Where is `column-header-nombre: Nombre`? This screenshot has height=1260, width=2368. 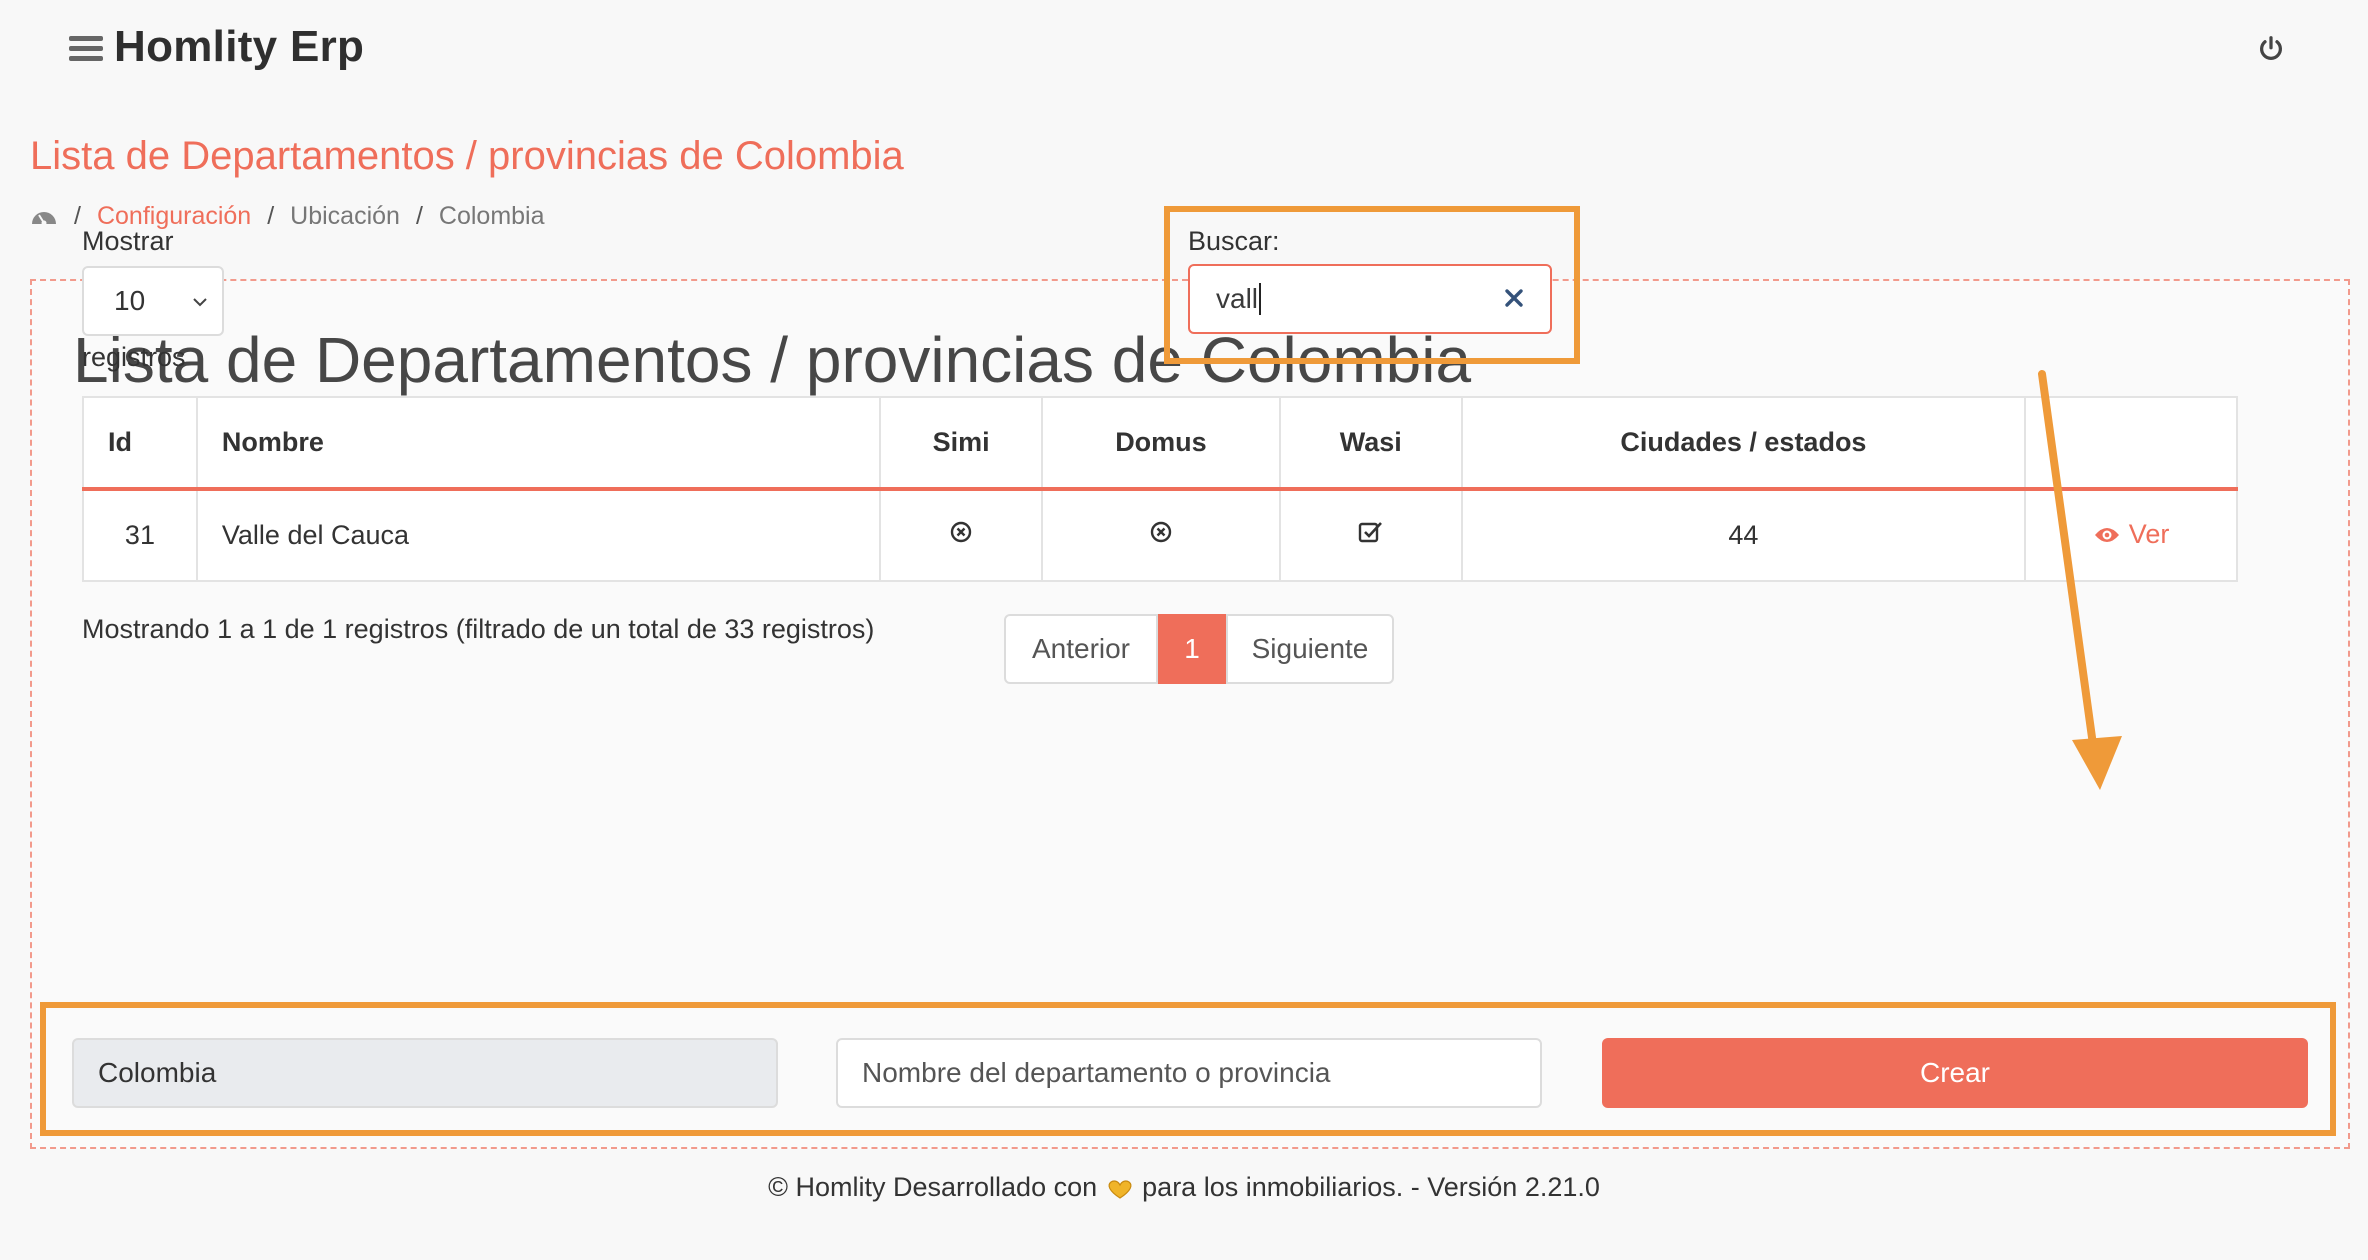 column-header-nombre: Nombre is located at coordinates (538, 443).